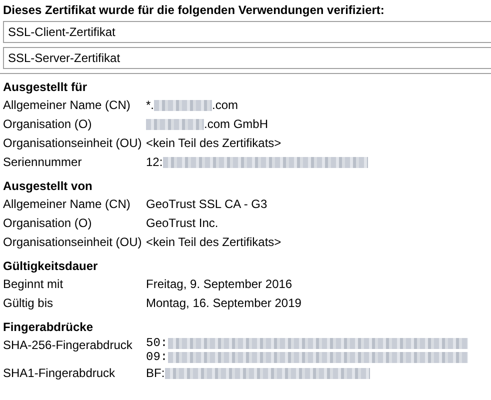 This screenshot has width=491, height=400. What do you see at coordinates (155, 373) in the screenshot?
I see `field-value: BF:` at bounding box center [155, 373].